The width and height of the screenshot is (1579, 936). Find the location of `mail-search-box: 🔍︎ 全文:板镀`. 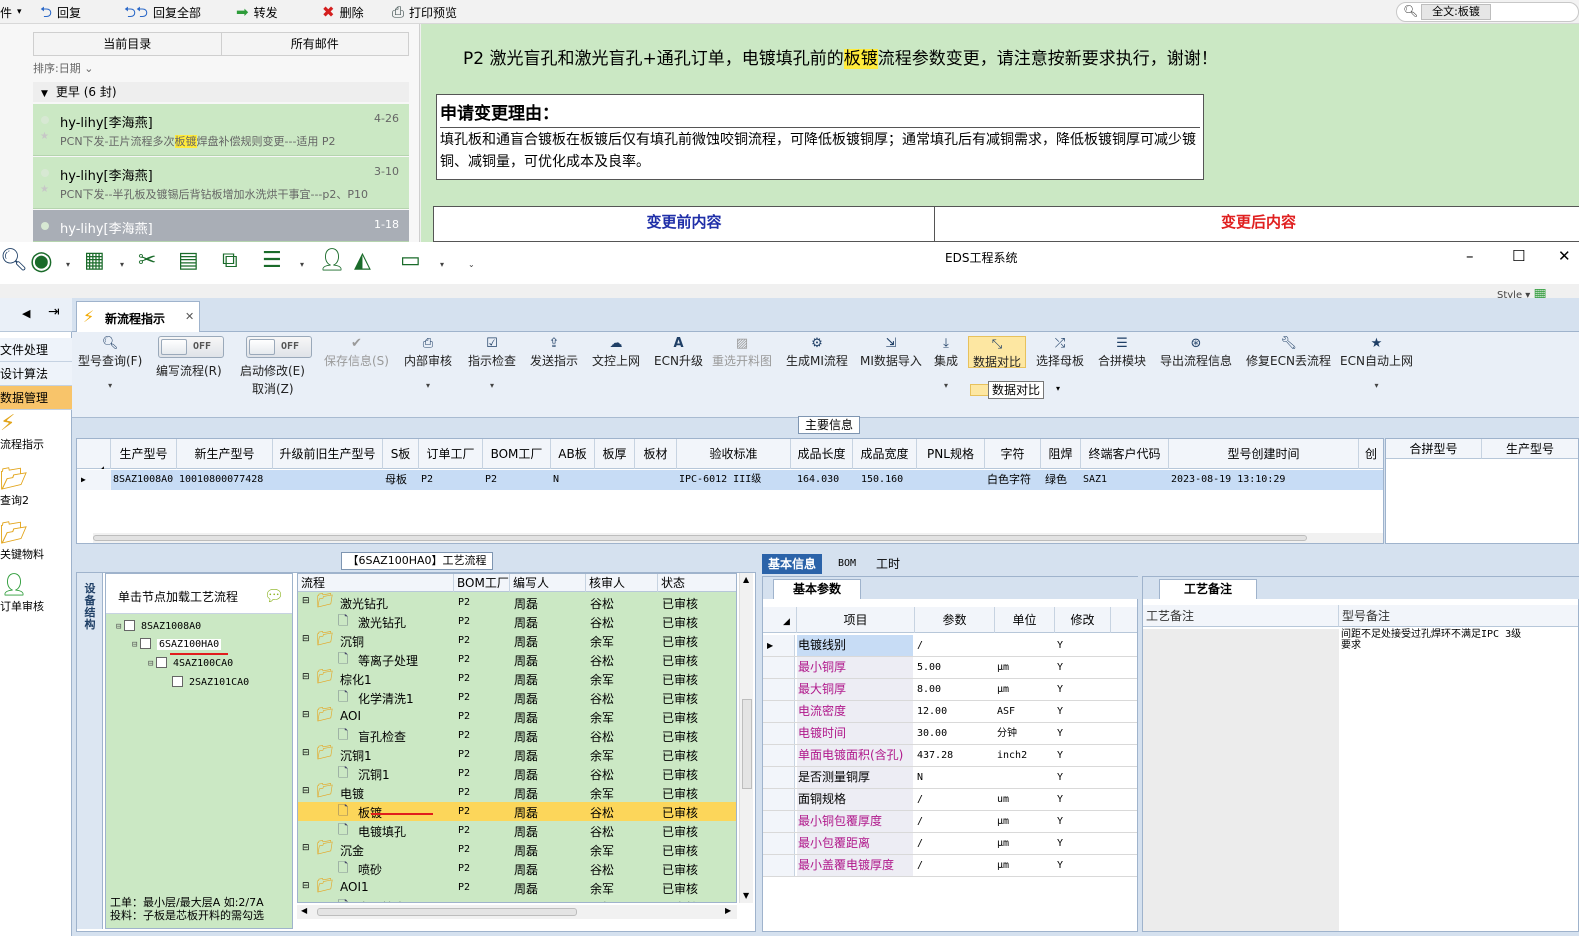

mail-search-box: 🔍︎ 全文:板镀 is located at coordinates (1487, 12).